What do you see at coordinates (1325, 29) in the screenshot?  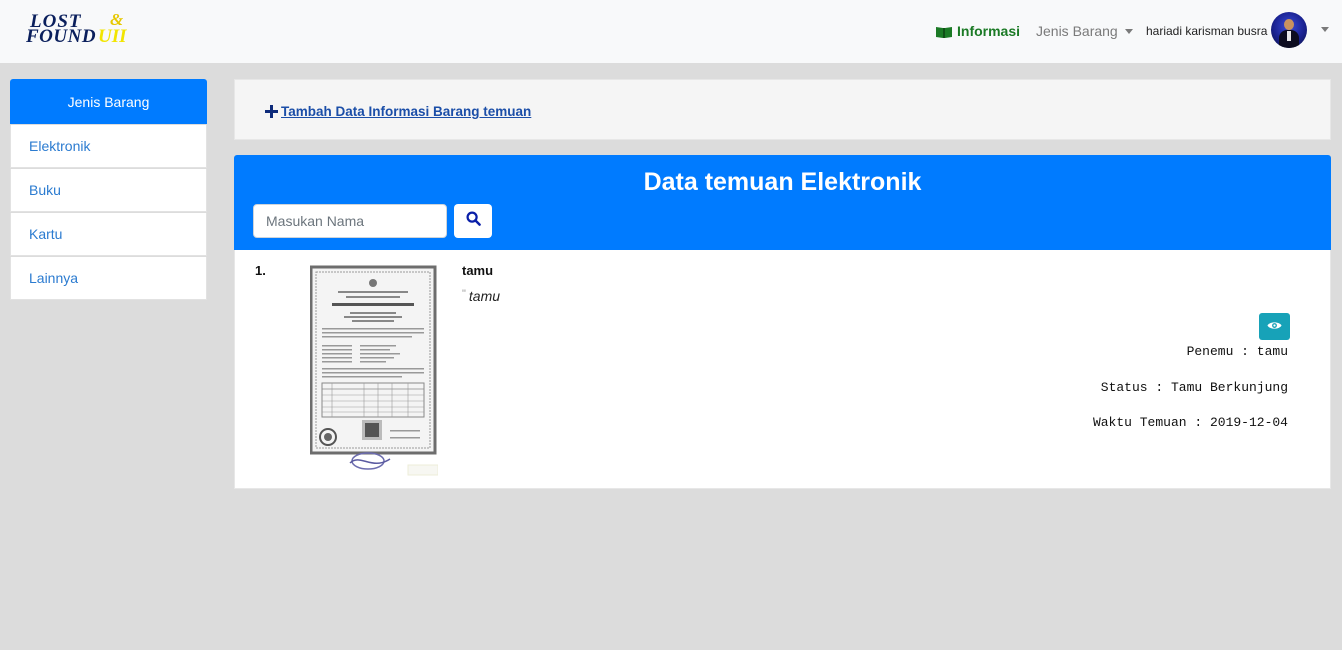 I see `user-menu-chevron-down-icon` at bounding box center [1325, 29].